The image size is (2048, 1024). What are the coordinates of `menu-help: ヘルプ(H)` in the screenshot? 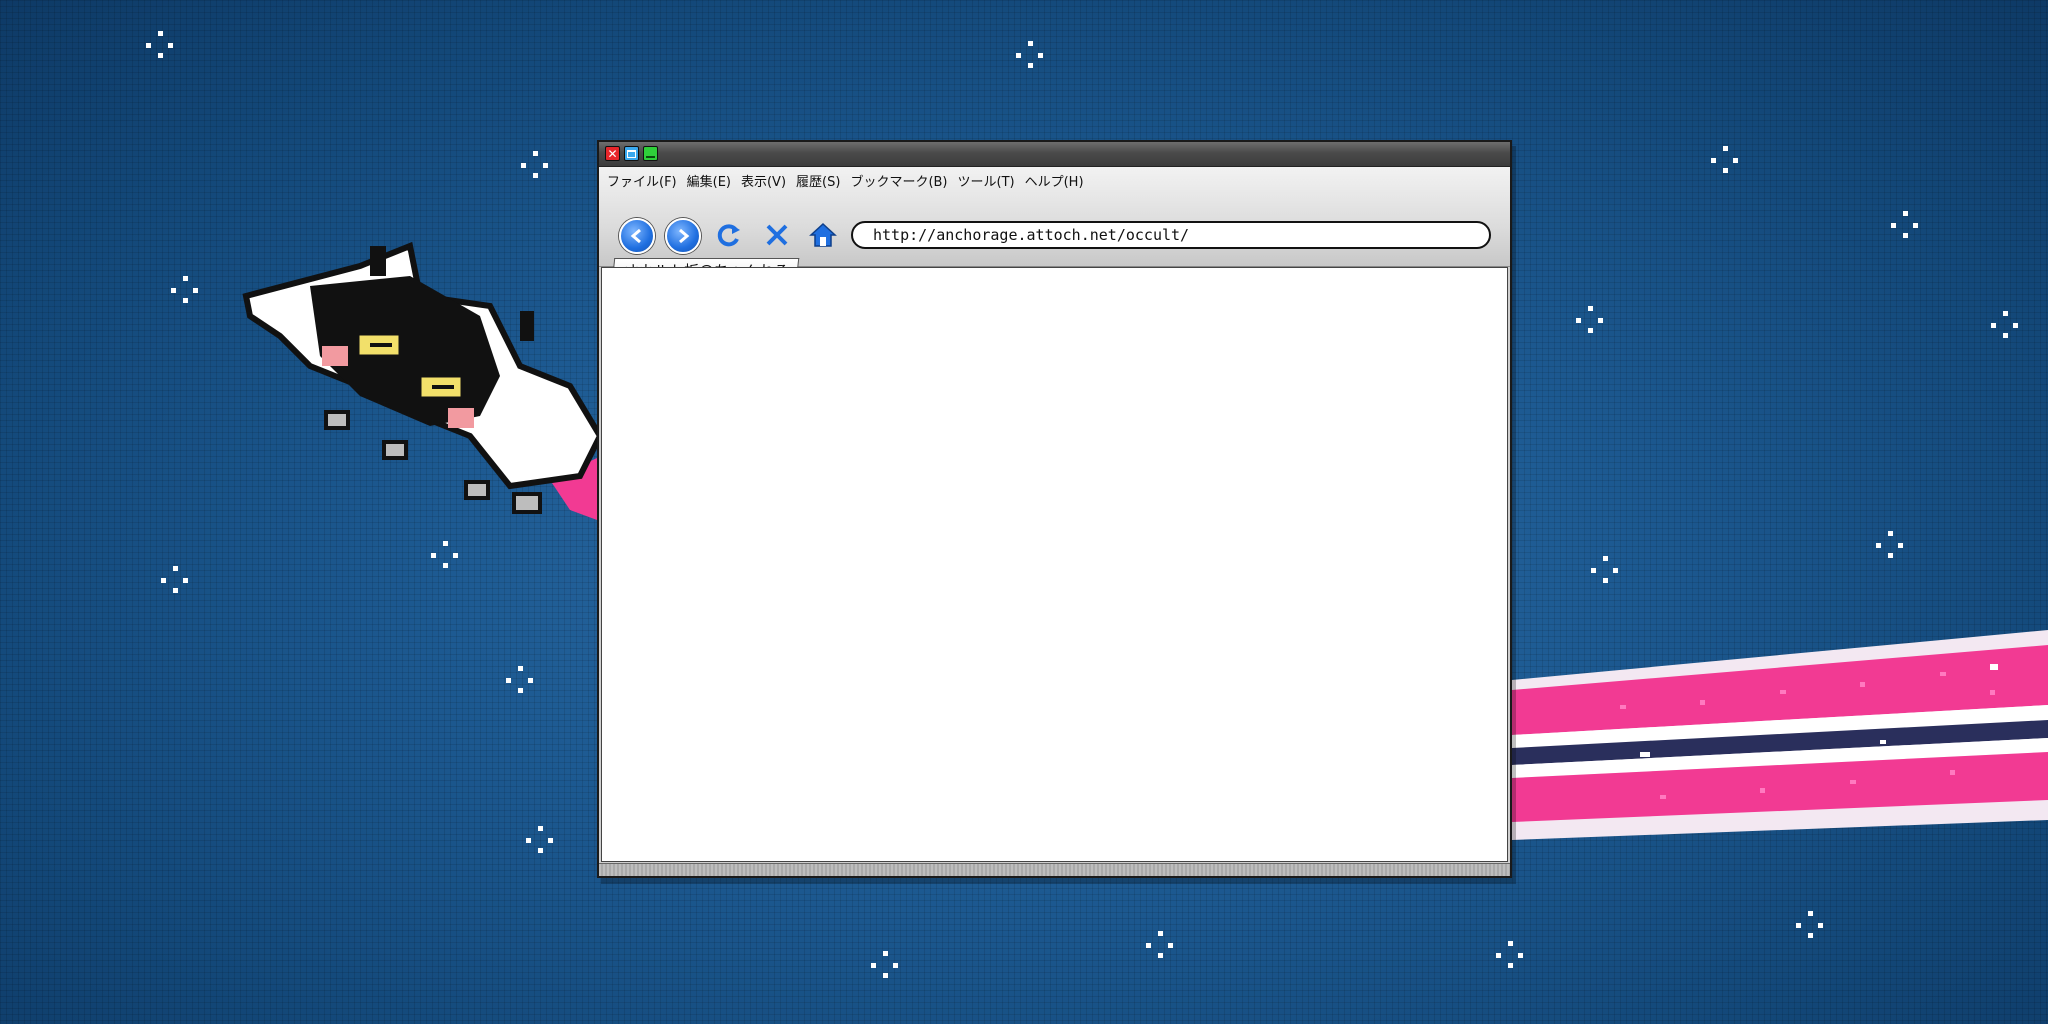 It's located at (1054, 180).